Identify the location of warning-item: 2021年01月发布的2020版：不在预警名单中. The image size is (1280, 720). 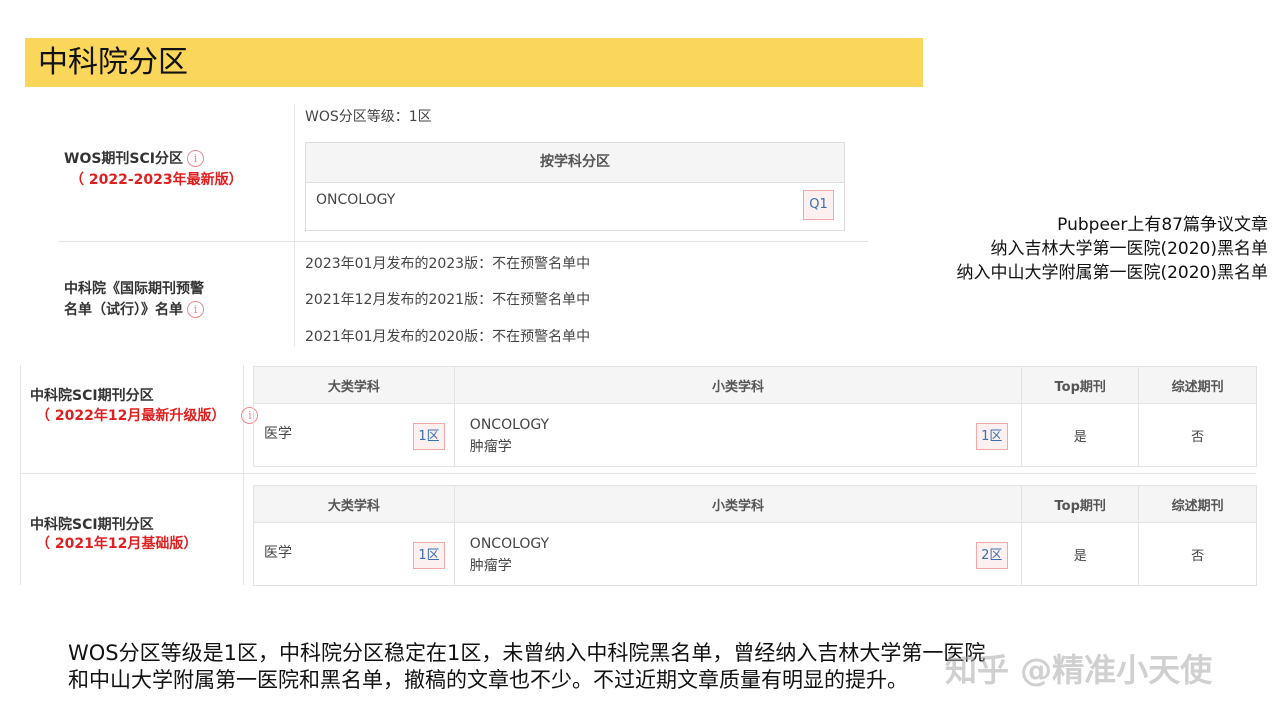
(448, 337).